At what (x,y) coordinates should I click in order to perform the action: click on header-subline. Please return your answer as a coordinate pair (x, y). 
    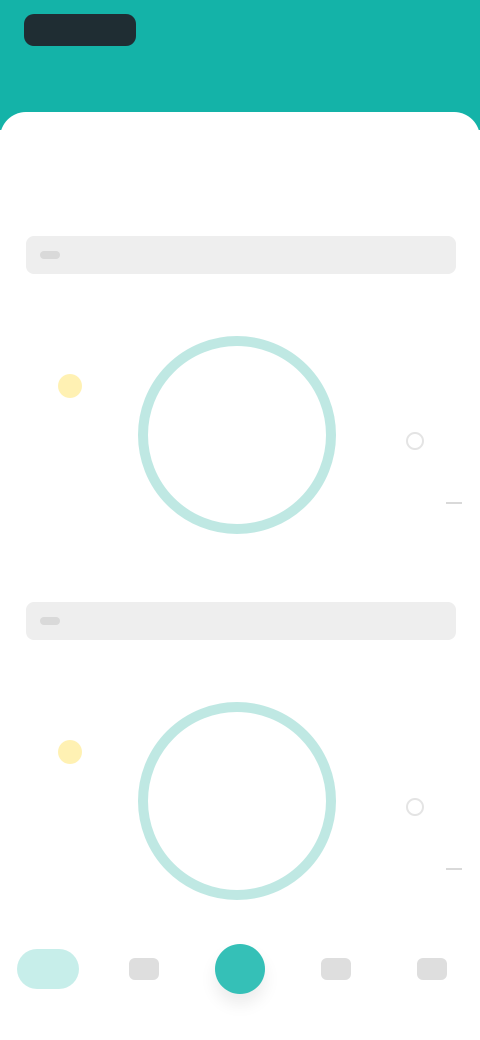
    Looking at the image, I should click on (240, 92).